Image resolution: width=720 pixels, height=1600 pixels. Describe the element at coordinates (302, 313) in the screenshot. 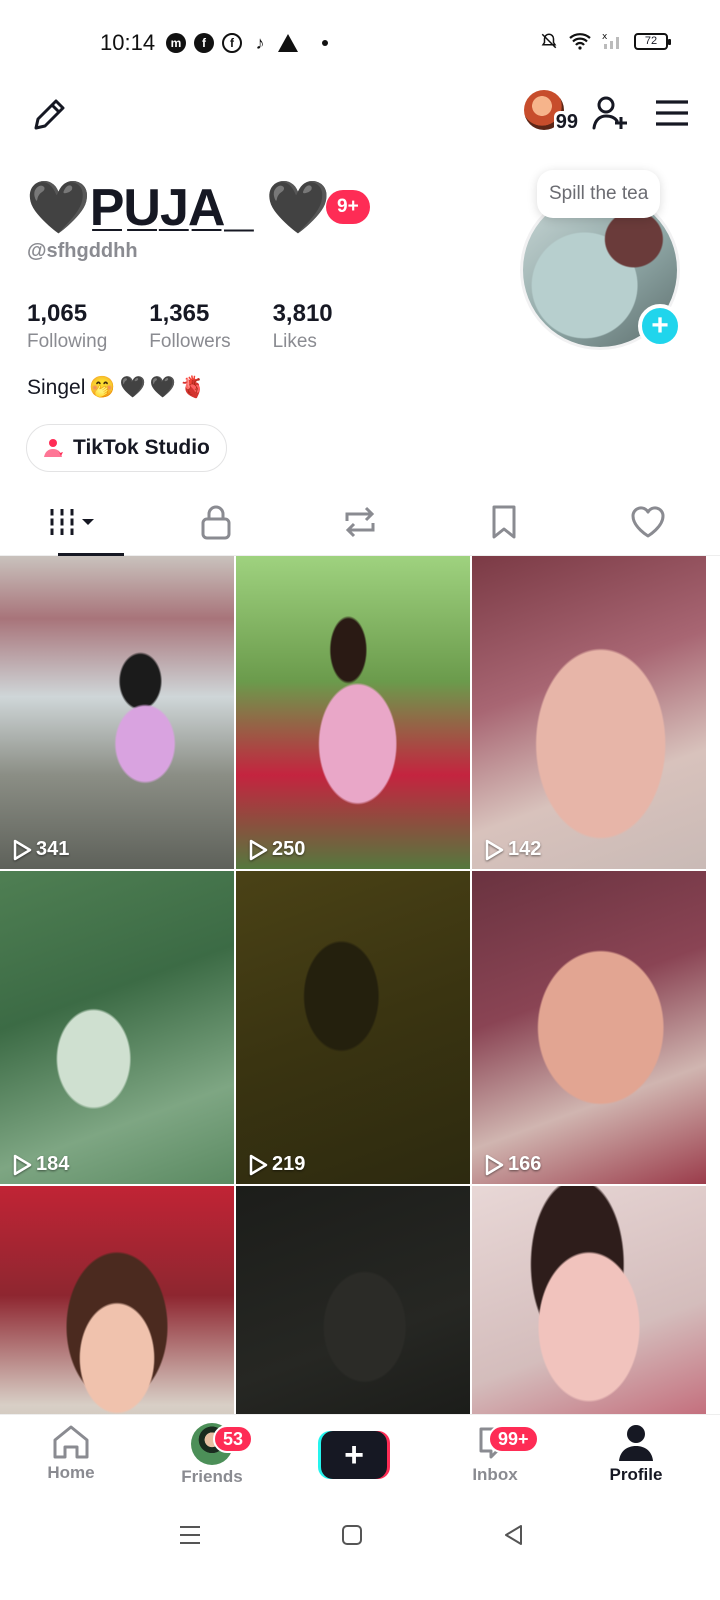

I see `likes-count: 3,810` at that location.